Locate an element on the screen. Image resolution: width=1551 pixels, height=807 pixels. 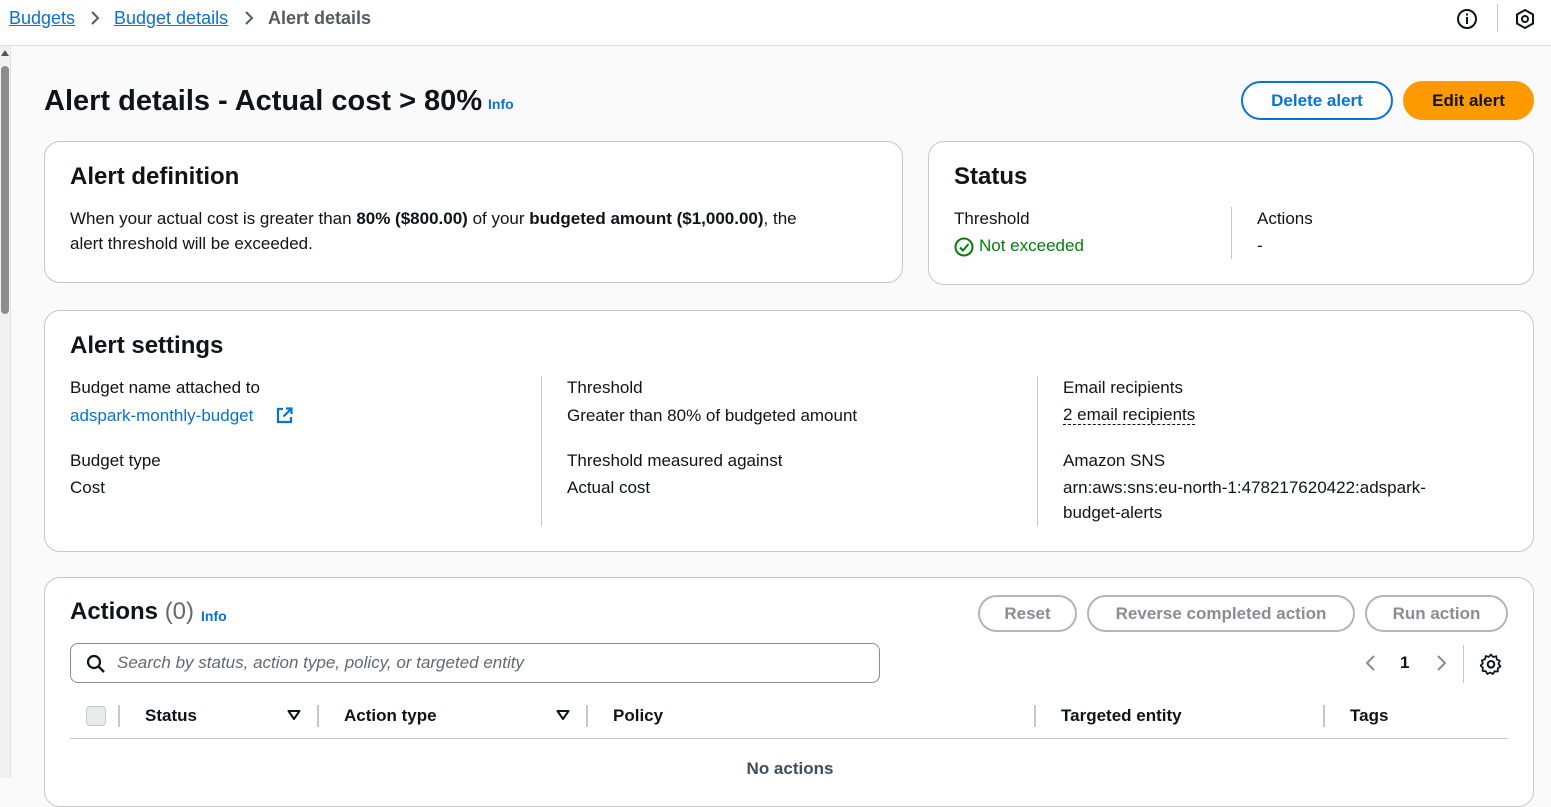
page-number: 1 is located at coordinates (1404, 663).